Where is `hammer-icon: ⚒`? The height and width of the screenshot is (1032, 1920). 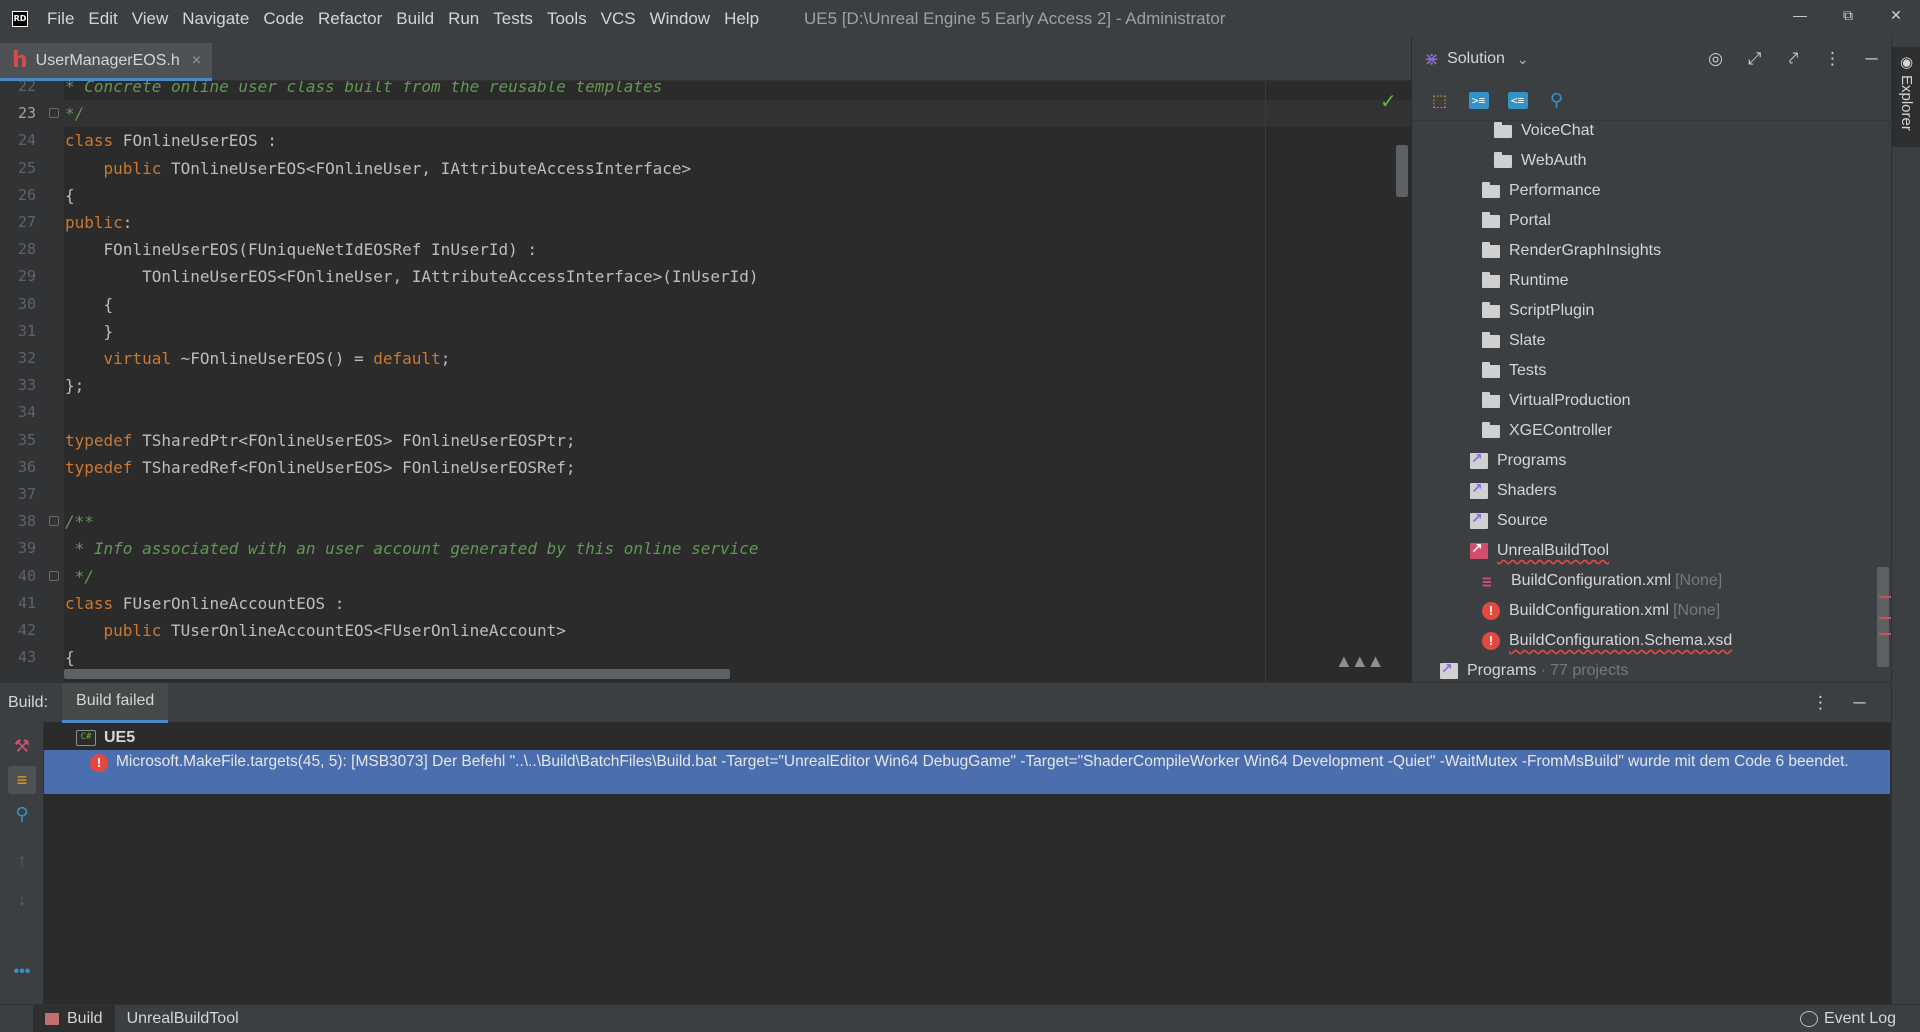 hammer-icon: ⚒ is located at coordinates (22, 746).